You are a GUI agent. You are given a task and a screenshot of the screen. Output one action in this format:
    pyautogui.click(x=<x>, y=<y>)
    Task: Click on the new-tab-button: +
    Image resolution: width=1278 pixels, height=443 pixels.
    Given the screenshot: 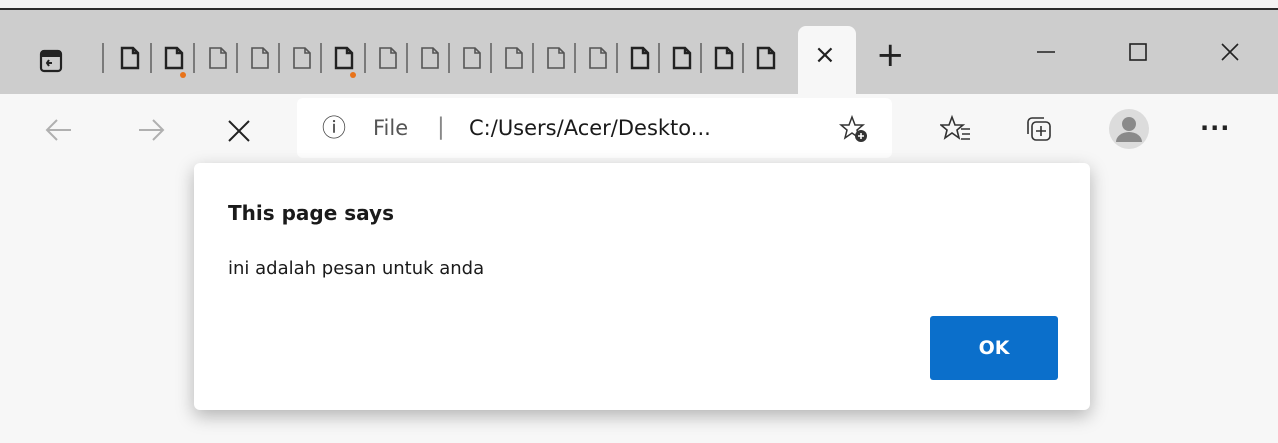 What is the action you would take?
    pyautogui.click(x=890, y=55)
    